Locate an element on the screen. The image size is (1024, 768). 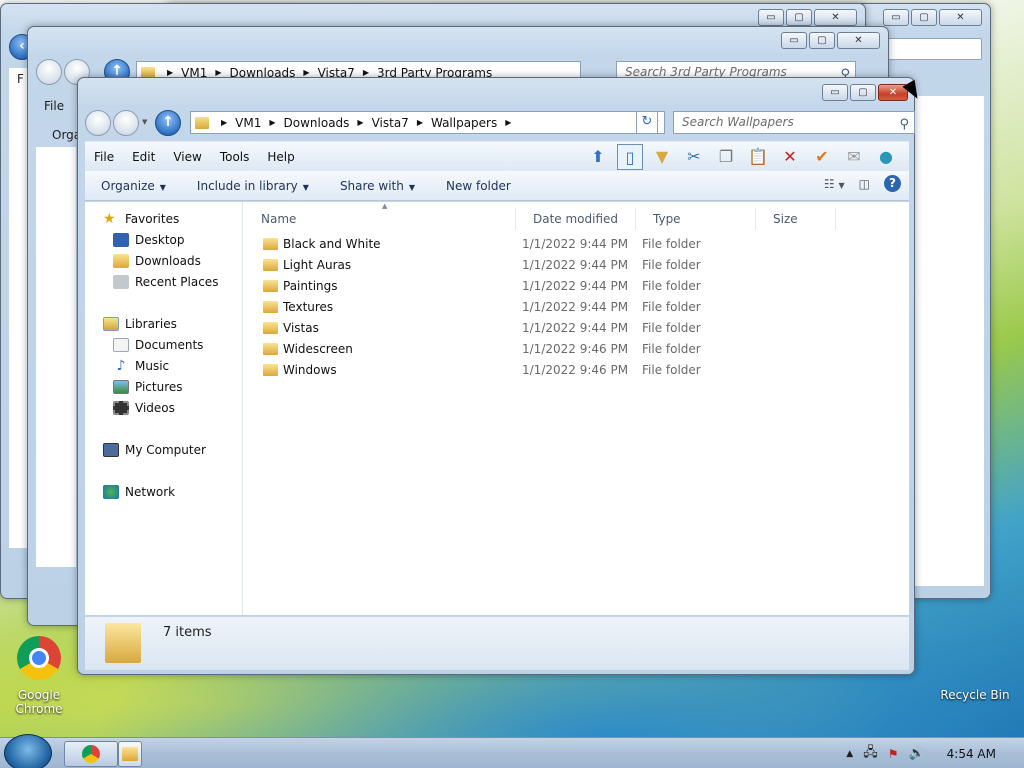
breadcrumb-downloads: Downloads is located at coordinates (317, 123).